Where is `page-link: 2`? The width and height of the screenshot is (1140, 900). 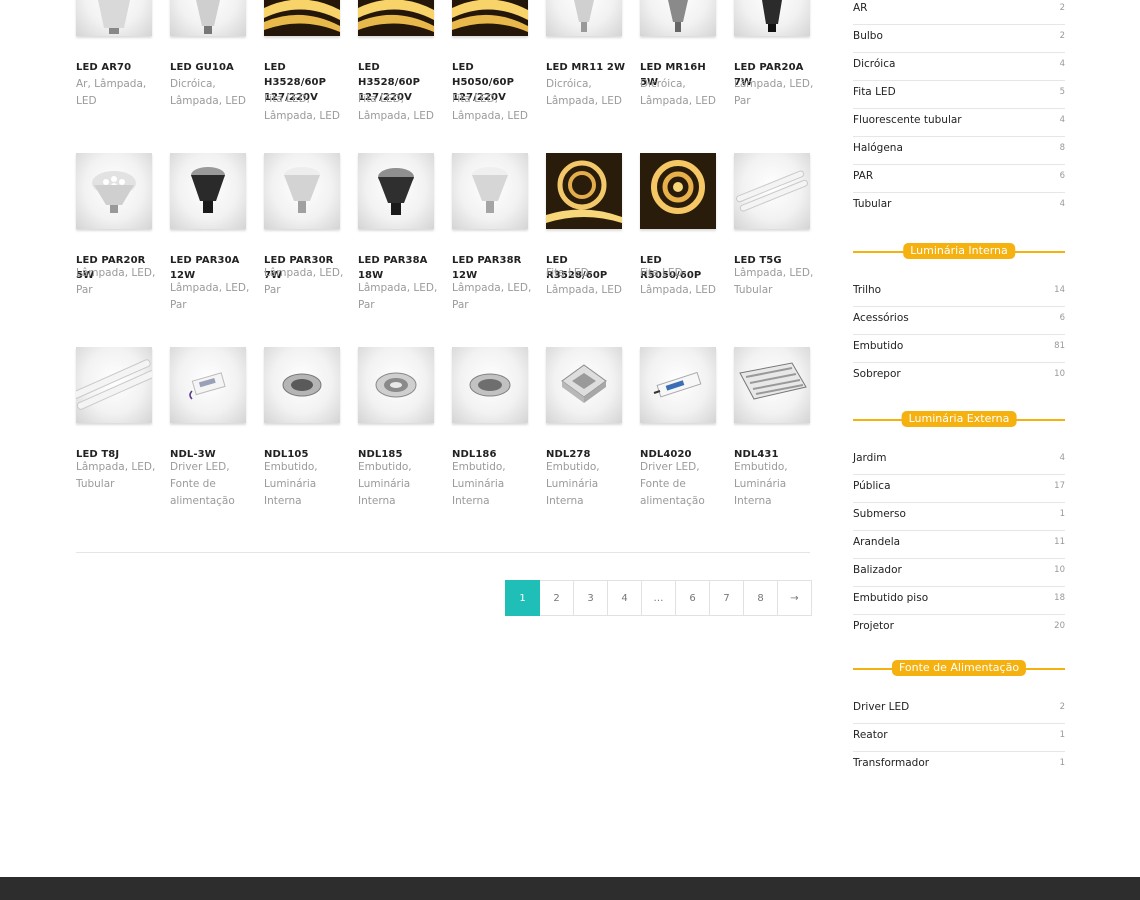
page-link: 2 is located at coordinates (556, 598).